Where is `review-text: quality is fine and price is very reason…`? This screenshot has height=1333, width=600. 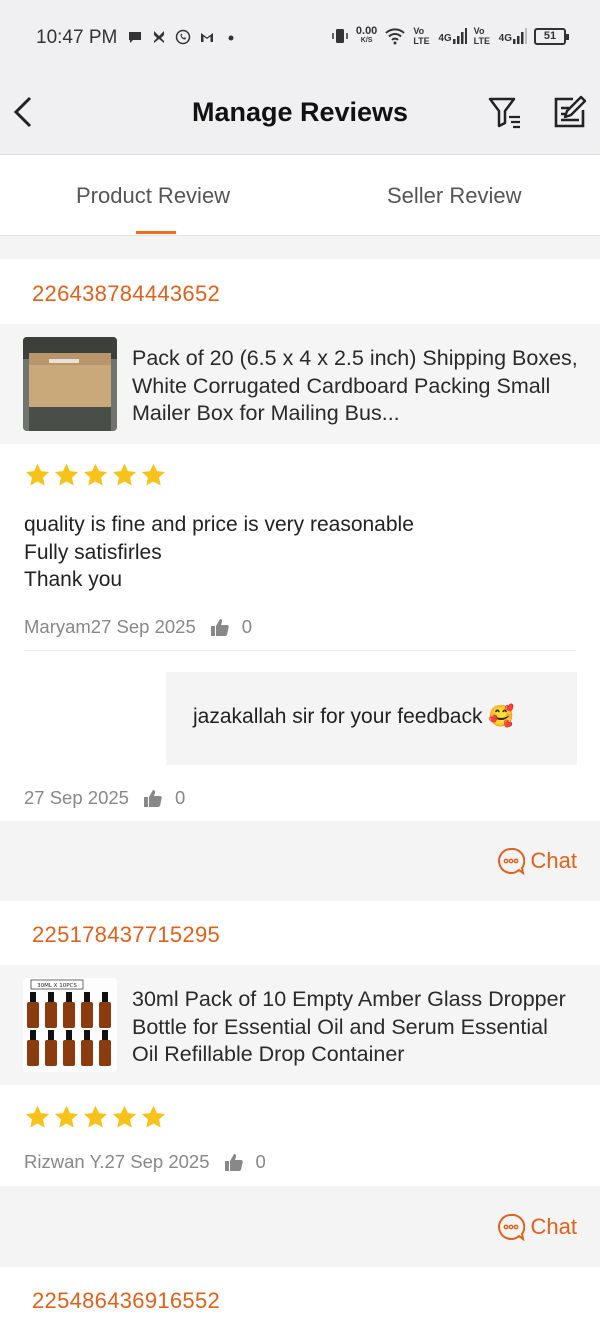 review-text: quality is fine and price is very reason… is located at coordinates (219, 552).